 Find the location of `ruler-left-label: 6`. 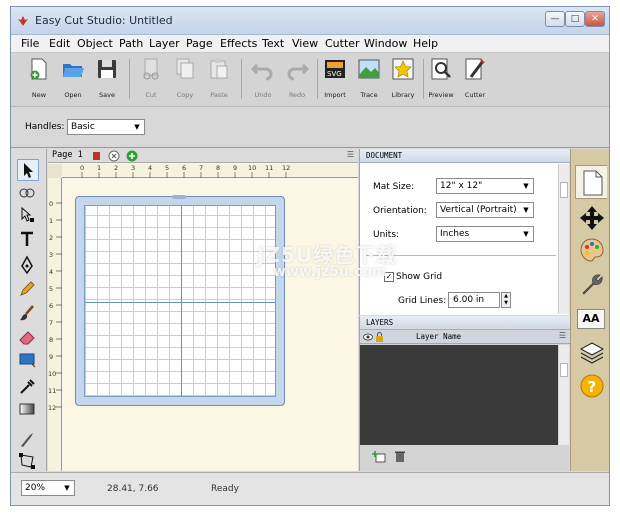

ruler-left-label: 6 is located at coordinates (51, 306).